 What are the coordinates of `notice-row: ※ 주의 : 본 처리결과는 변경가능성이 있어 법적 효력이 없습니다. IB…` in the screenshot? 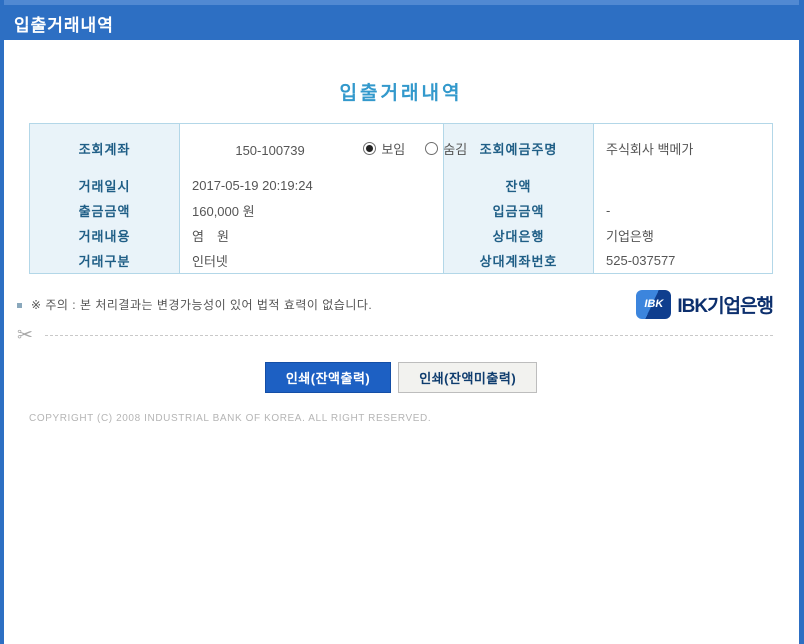 It's located at (395, 305).